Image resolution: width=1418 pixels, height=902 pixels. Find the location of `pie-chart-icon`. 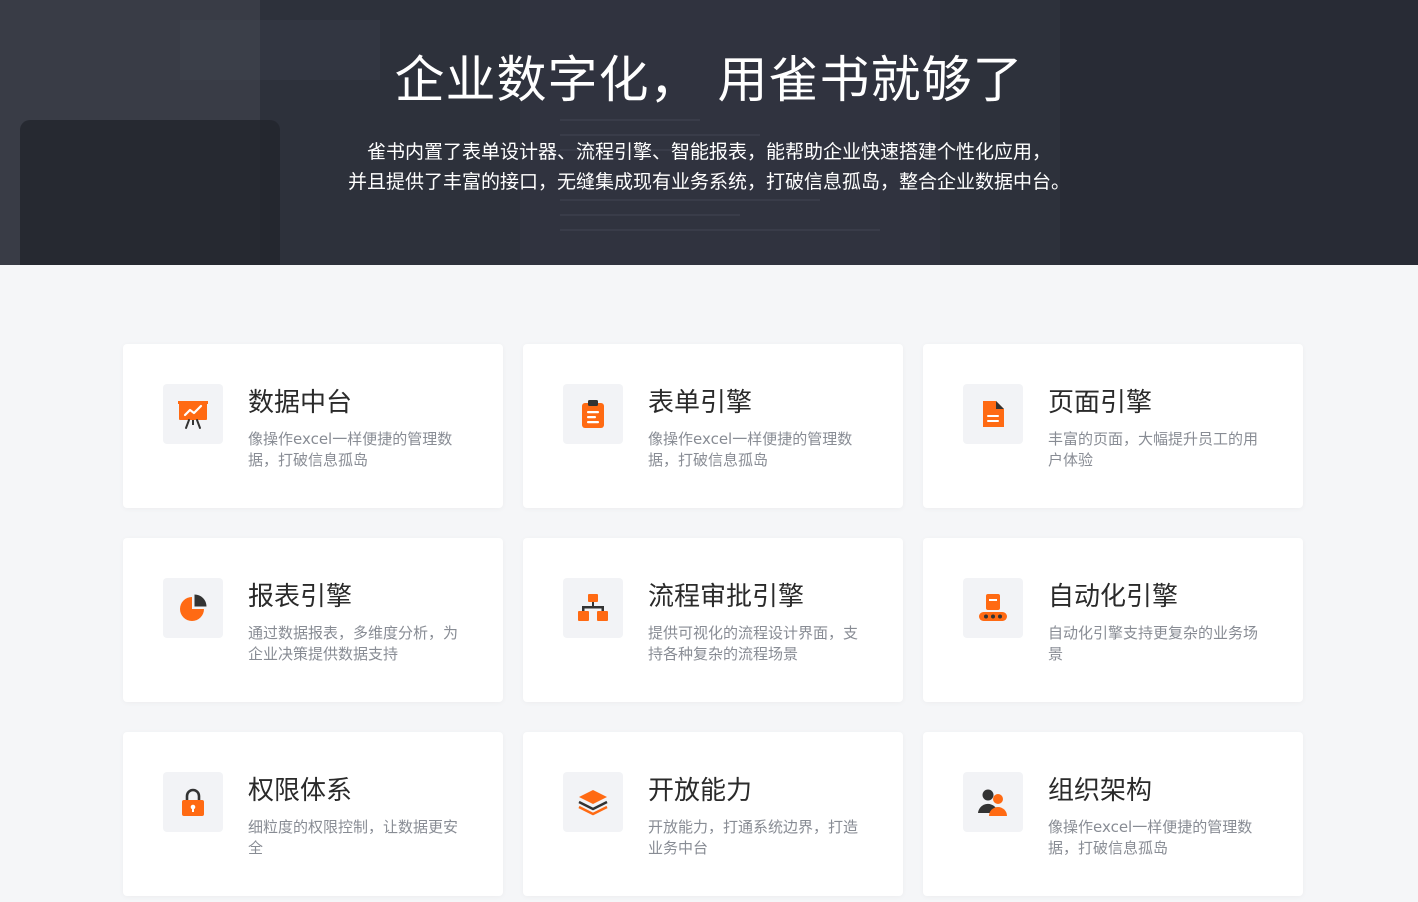

pie-chart-icon is located at coordinates (193, 608).